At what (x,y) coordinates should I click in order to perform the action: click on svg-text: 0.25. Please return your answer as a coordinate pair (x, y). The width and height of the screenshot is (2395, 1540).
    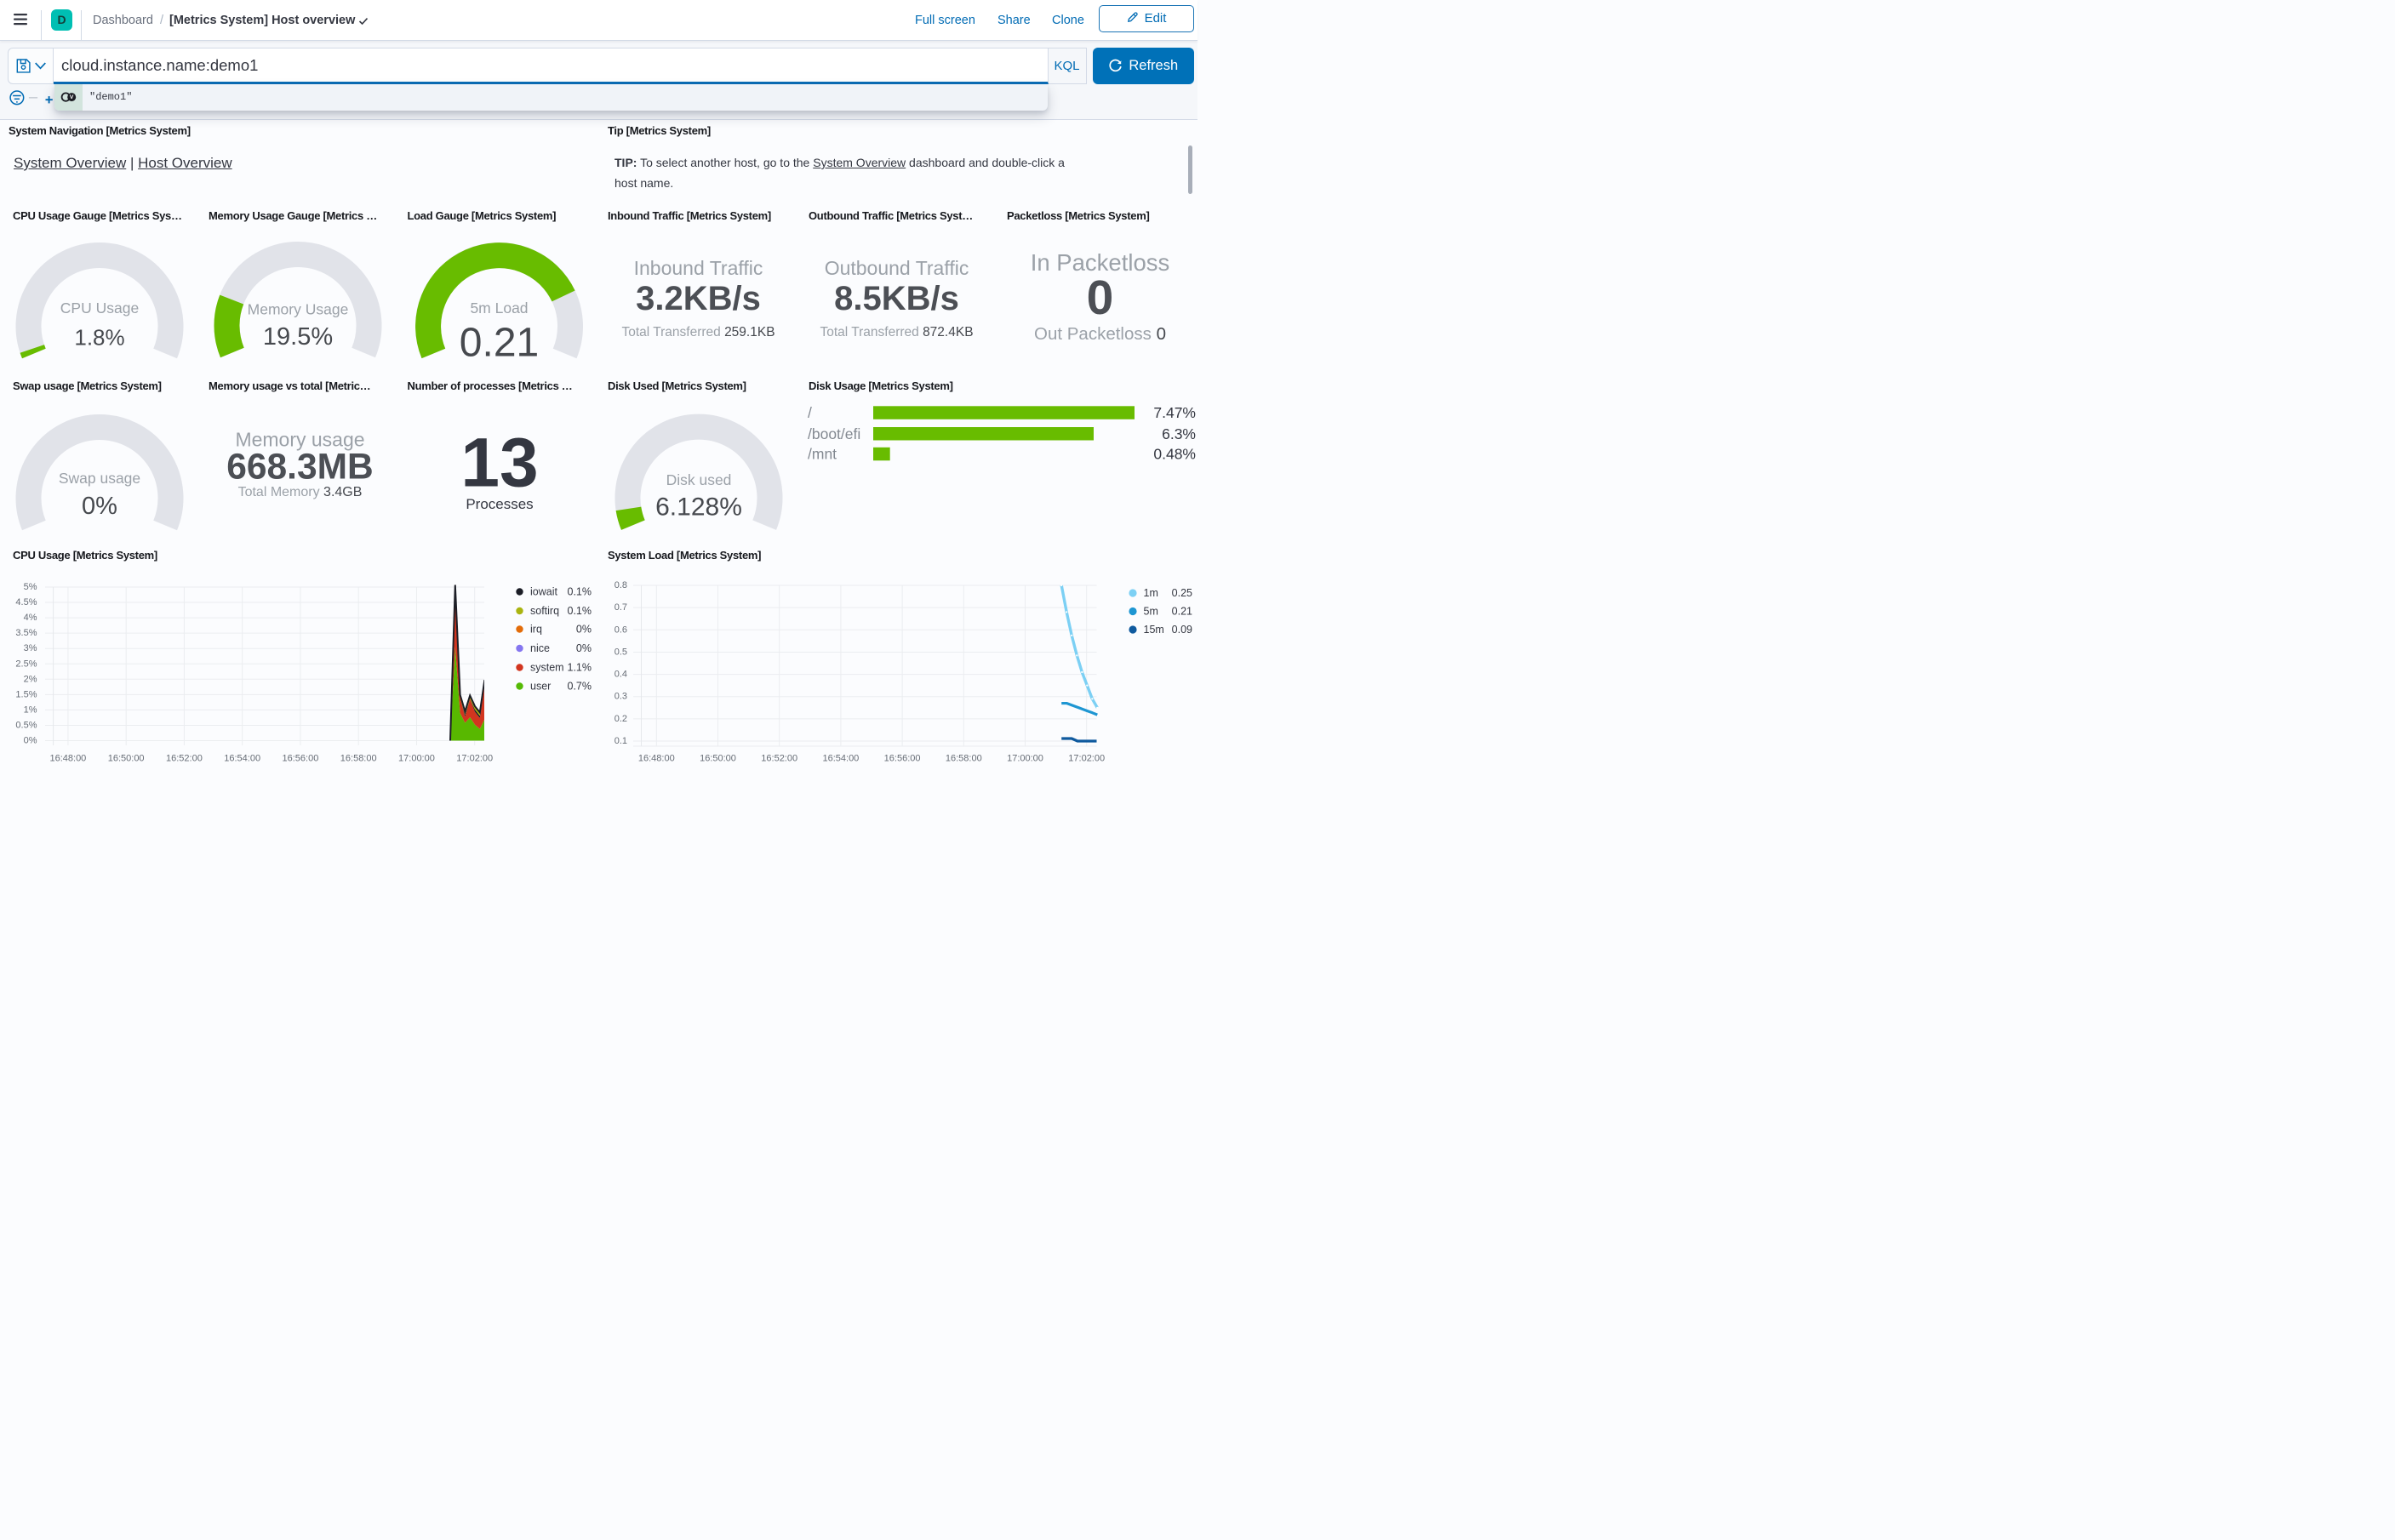
    Looking at the image, I should click on (1182, 593).